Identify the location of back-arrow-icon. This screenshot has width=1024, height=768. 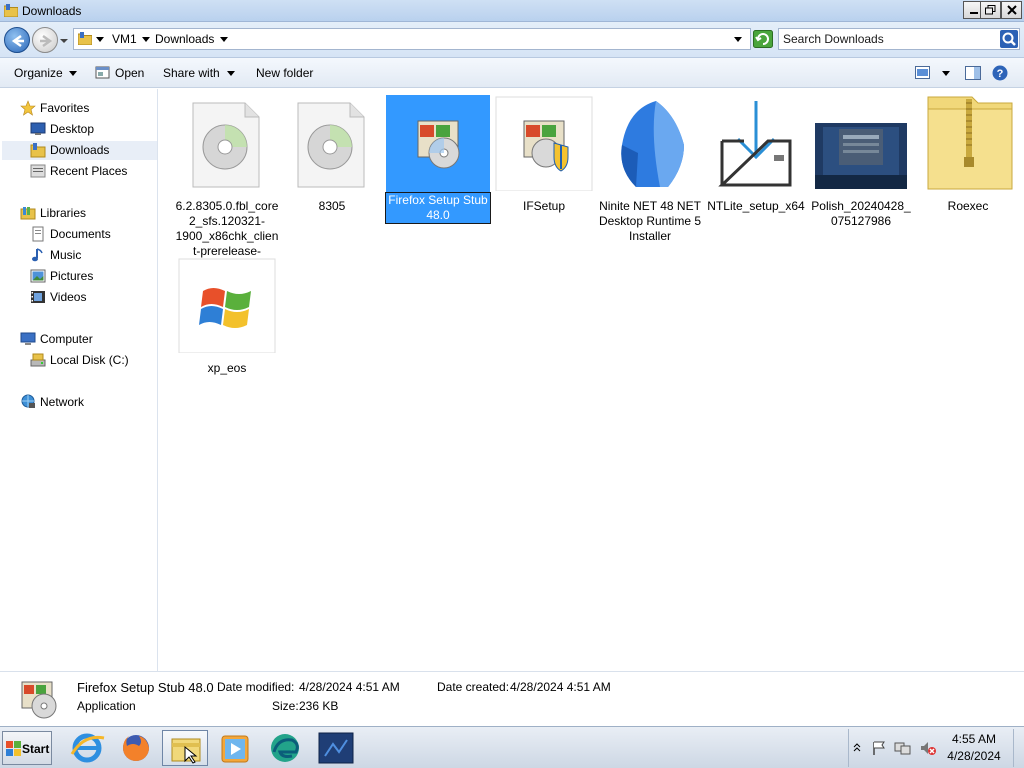
(17, 41).